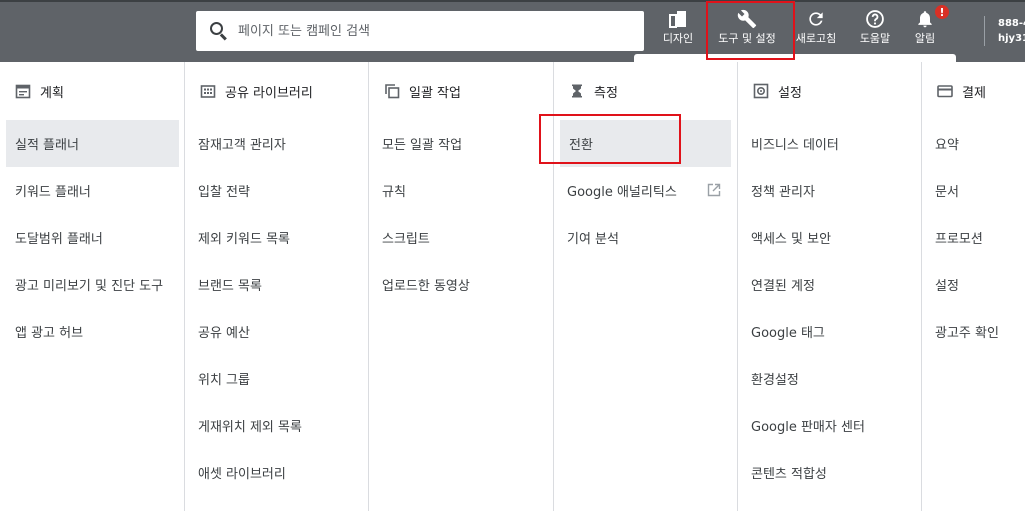 The width and height of the screenshot is (1025, 511). Describe the element at coordinates (714, 190) in the screenshot. I see `open-in-new-icon` at that location.